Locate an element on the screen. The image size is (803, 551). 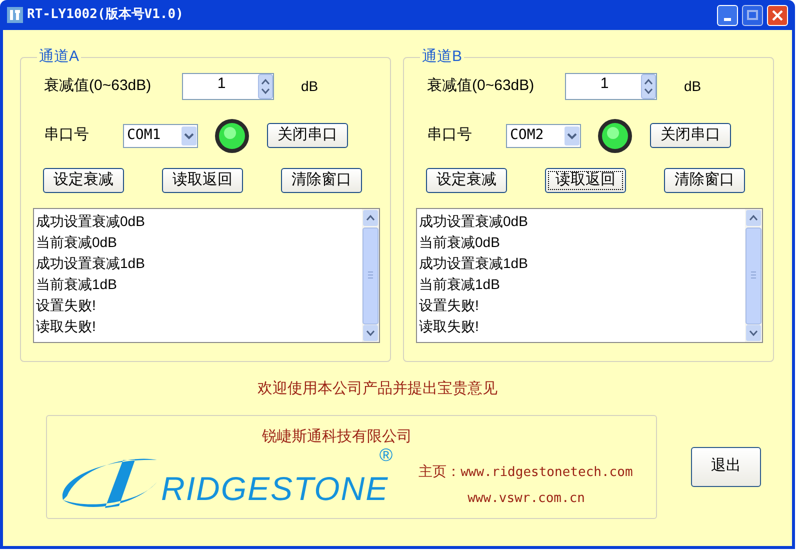
maximize-button is located at coordinates (752, 15).